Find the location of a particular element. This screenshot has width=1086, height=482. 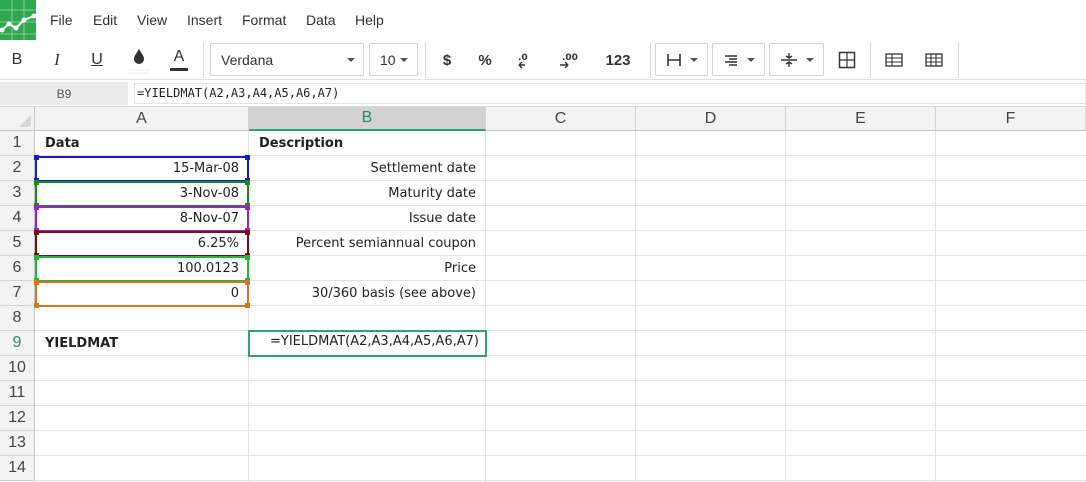

currency-format-button: $ is located at coordinates (447, 60).